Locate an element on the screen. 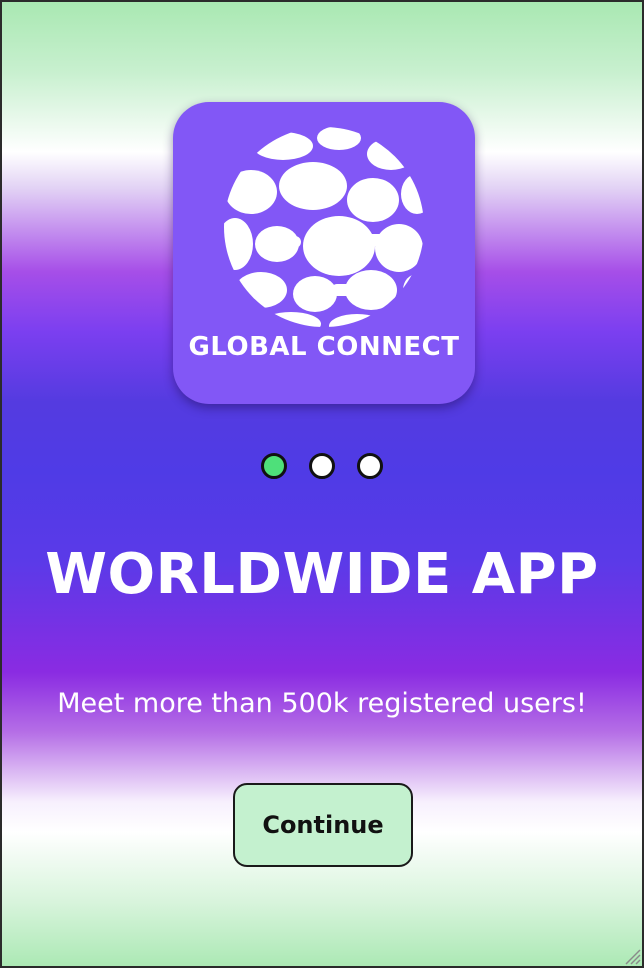 The width and height of the screenshot is (644, 968). resize-grip-icon is located at coordinates (631, 955).